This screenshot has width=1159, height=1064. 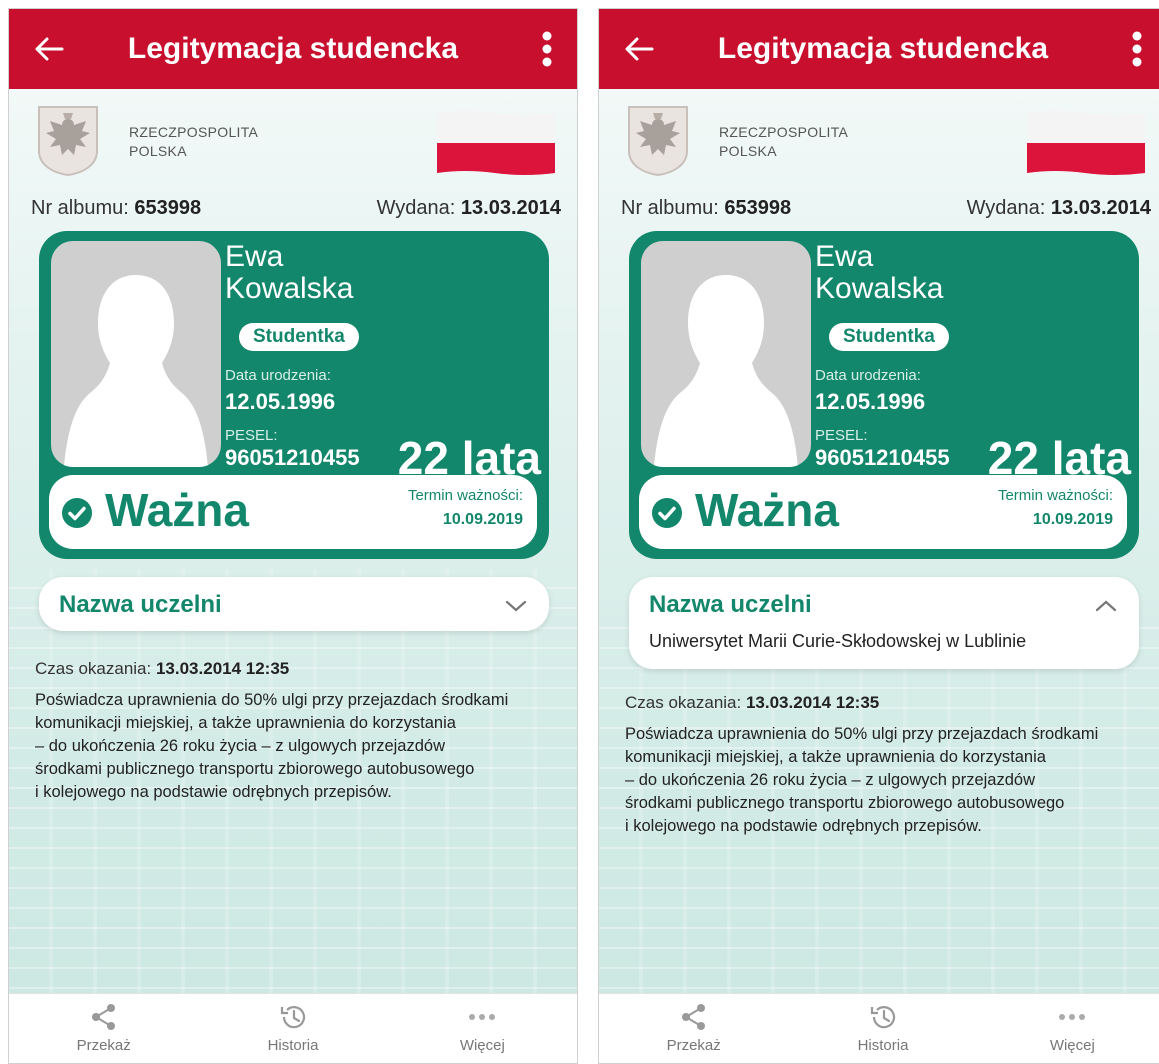 I want to click on album-number: Nr albumu: 653998, so click(x=706, y=208).